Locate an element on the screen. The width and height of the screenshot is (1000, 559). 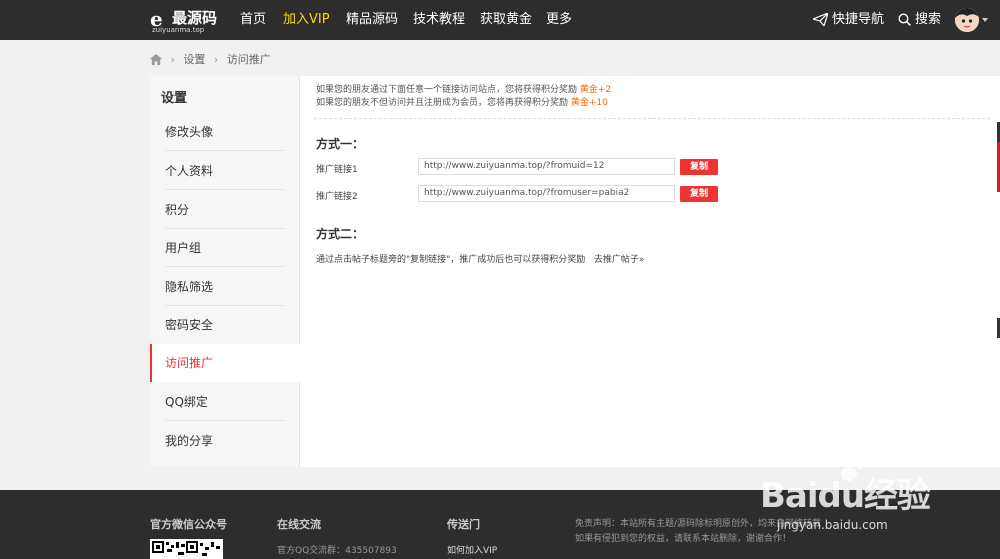
home-icon is located at coordinates (156, 59).